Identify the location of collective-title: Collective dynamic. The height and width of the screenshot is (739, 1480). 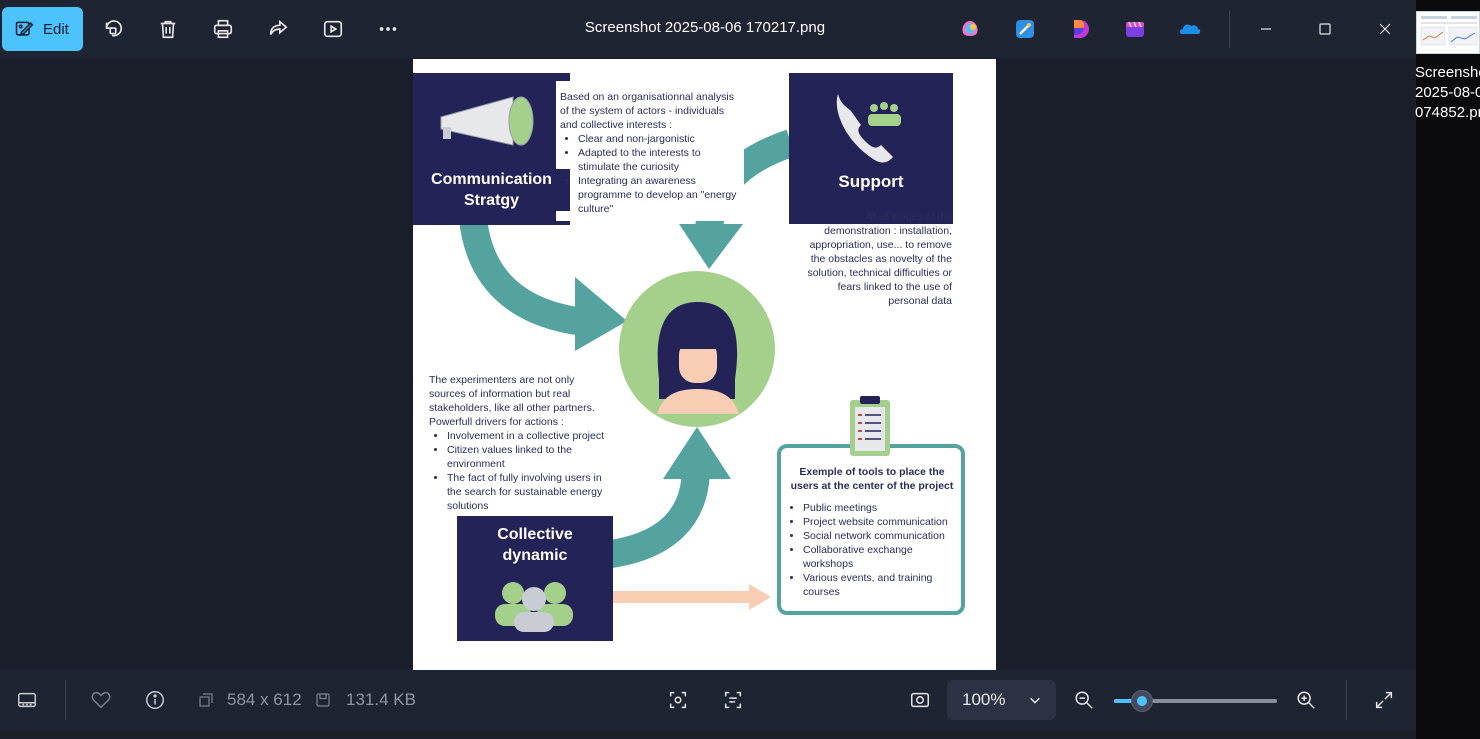
(535, 545).